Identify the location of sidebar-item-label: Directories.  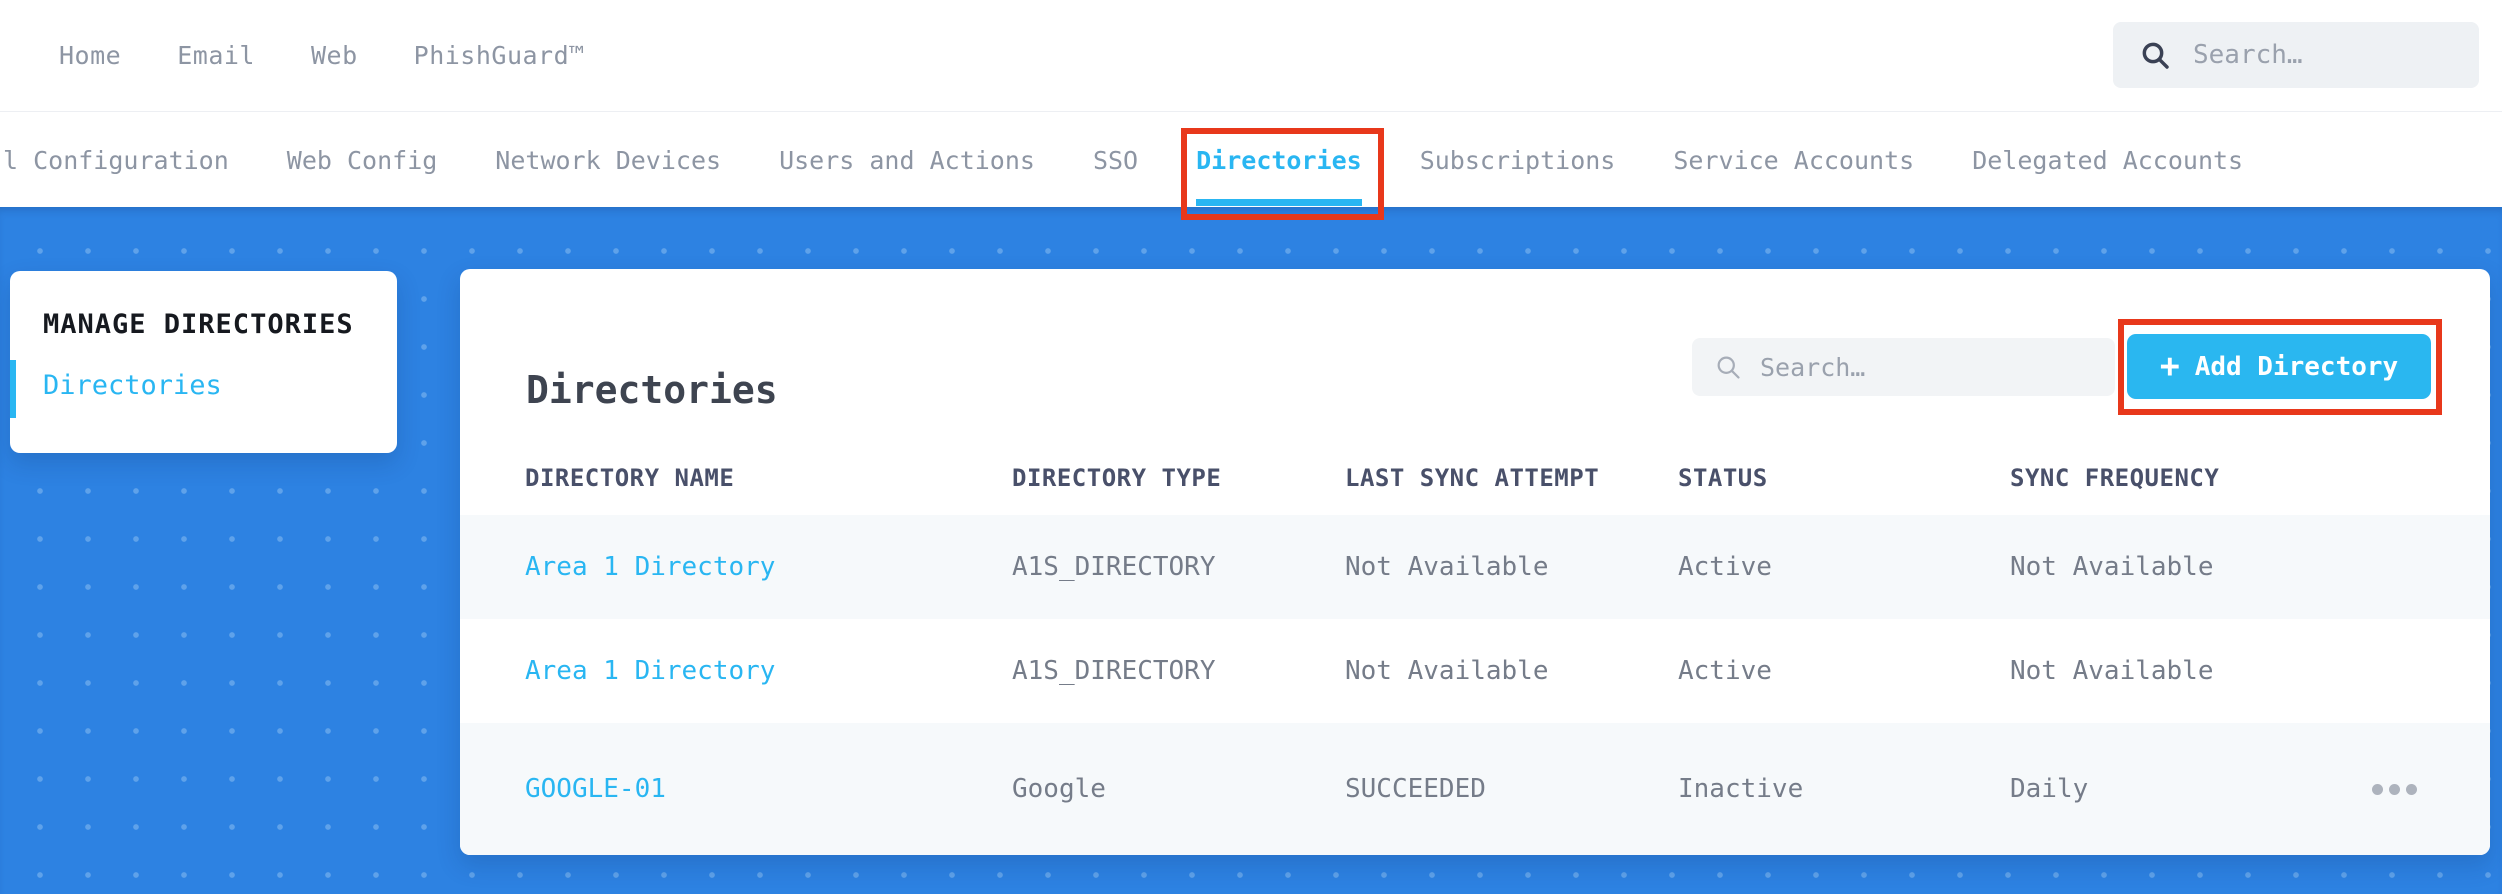
(132, 385).